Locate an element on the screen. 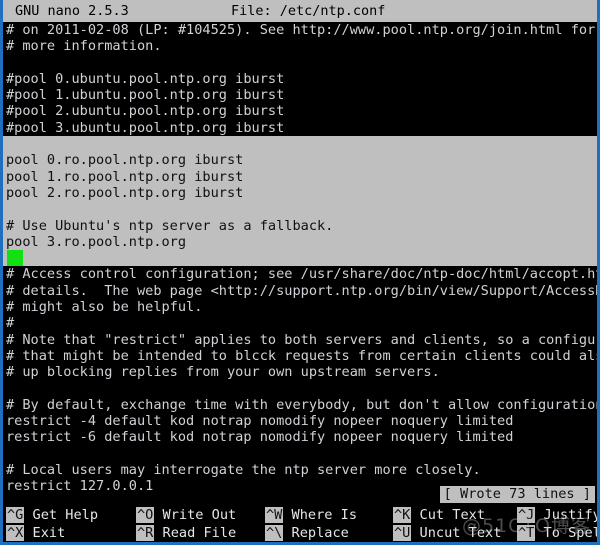  app-version-label: GNU nano 2.5.3 is located at coordinates (72, 11).